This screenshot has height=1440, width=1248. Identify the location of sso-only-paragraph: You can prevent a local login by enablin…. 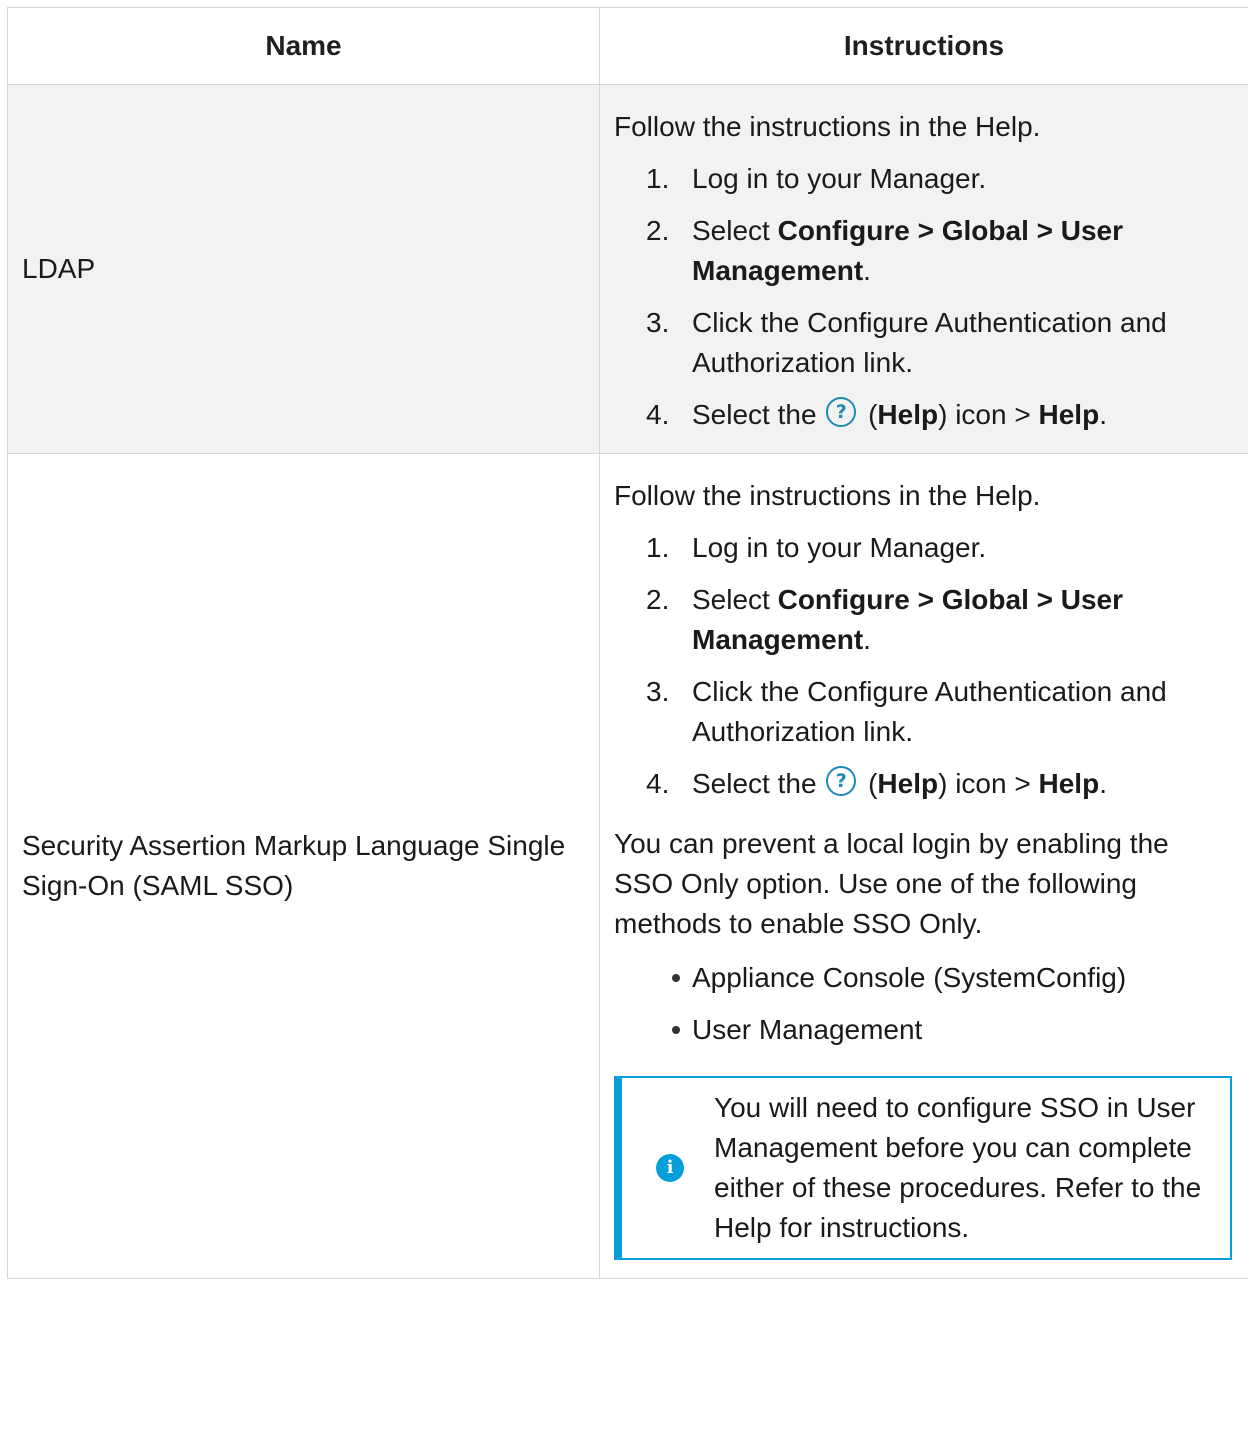
(891, 883).